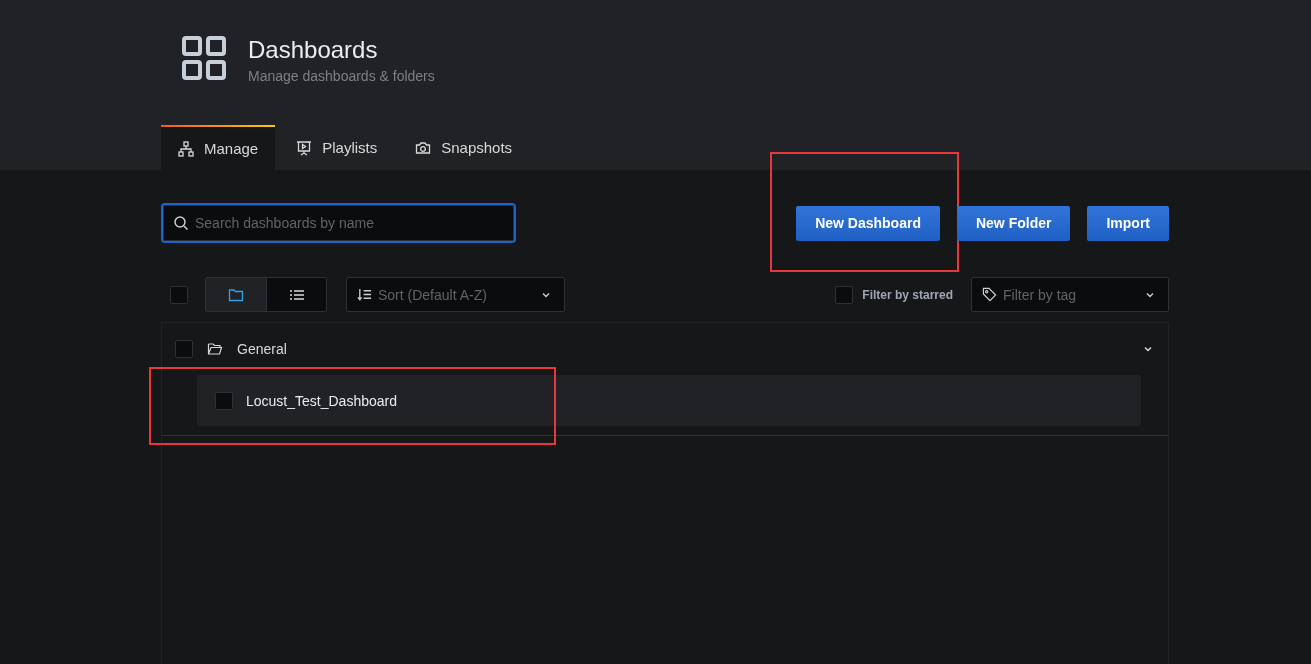  Describe the element at coordinates (204, 58) in the screenshot. I see `grid-icon` at that location.